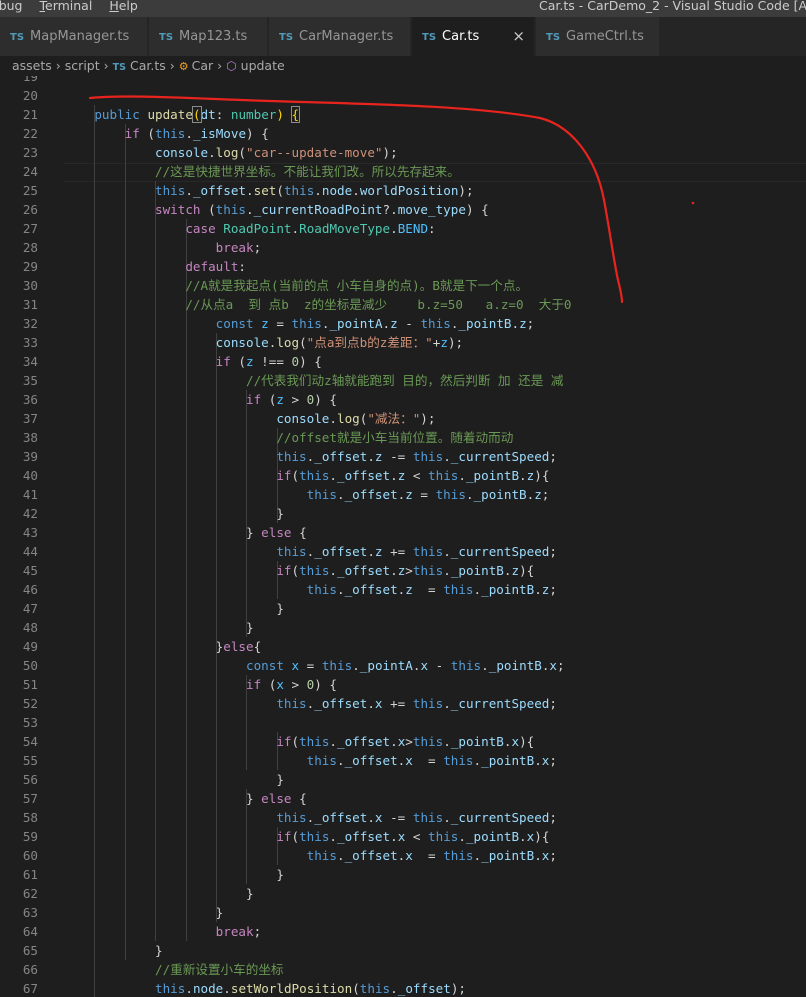 The width and height of the screenshot is (806, 997). What do you see at coordinates (185, 798) in the screenshot?
I see `code-text: } else {` at bounding box center [185, 798].